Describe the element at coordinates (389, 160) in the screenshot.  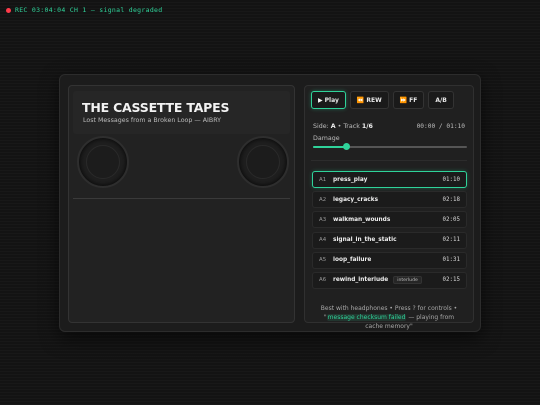
I see `divider` at that location.